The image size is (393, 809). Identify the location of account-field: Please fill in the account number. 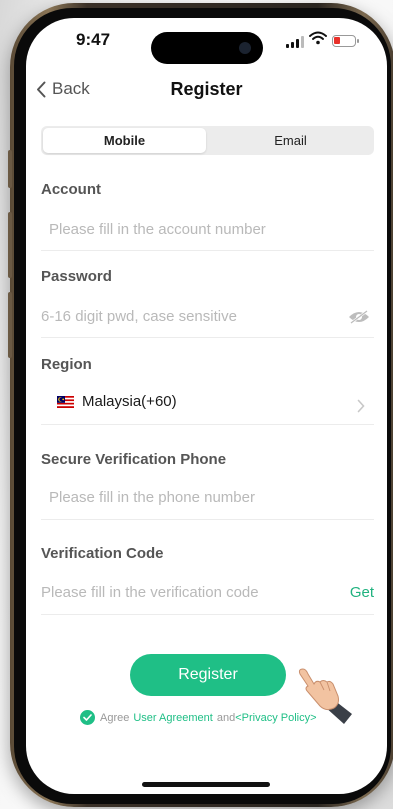
(207, 230).